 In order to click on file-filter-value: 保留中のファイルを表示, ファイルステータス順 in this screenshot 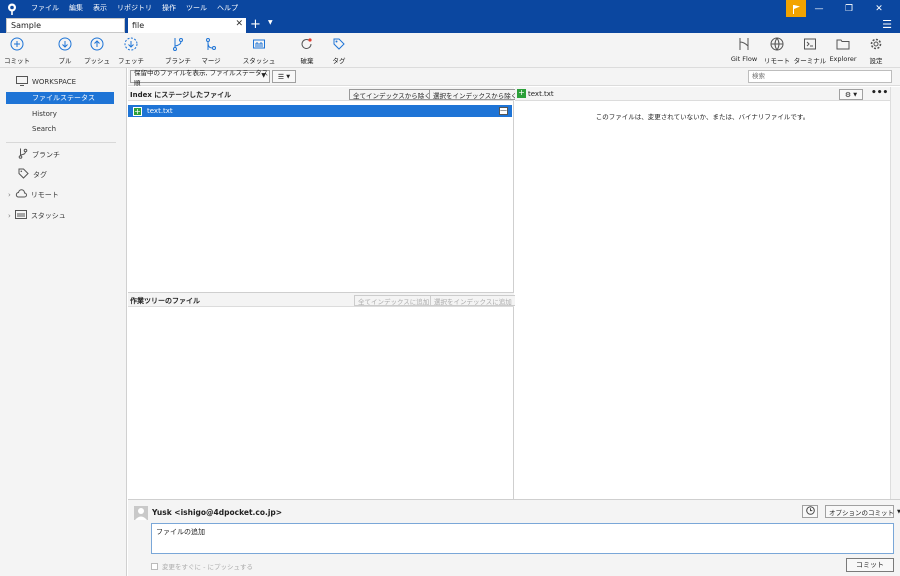, I will do `click(201, 77)`.